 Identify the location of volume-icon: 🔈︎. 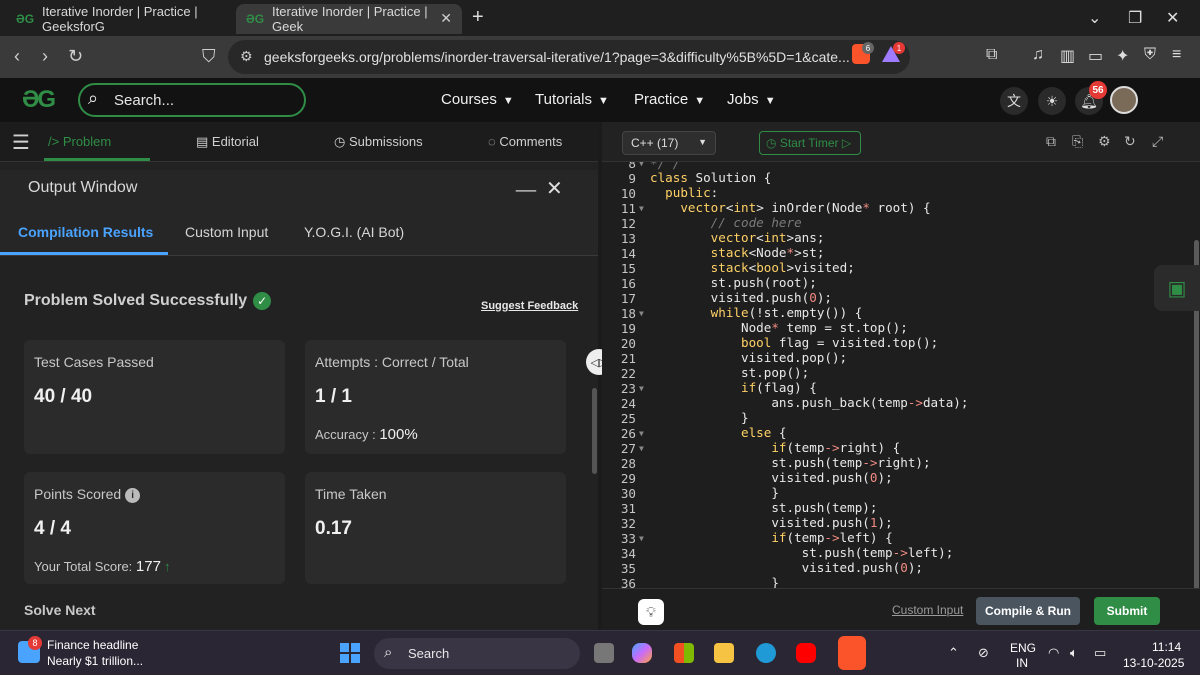
(1074, 653).